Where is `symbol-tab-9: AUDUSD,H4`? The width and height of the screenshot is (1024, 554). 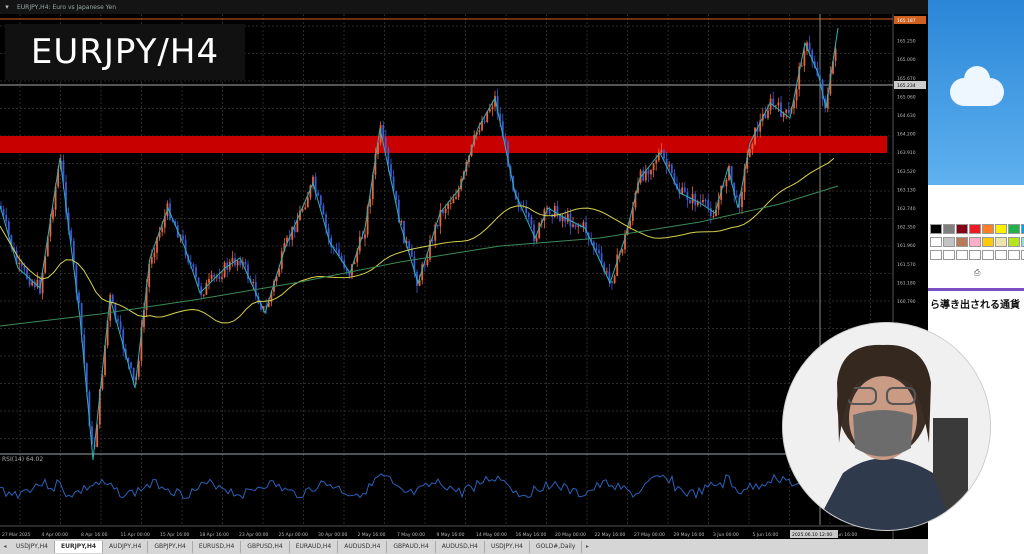
symbol-tab-9: AUDUSD,H4 is located at coordinates (460, 546).